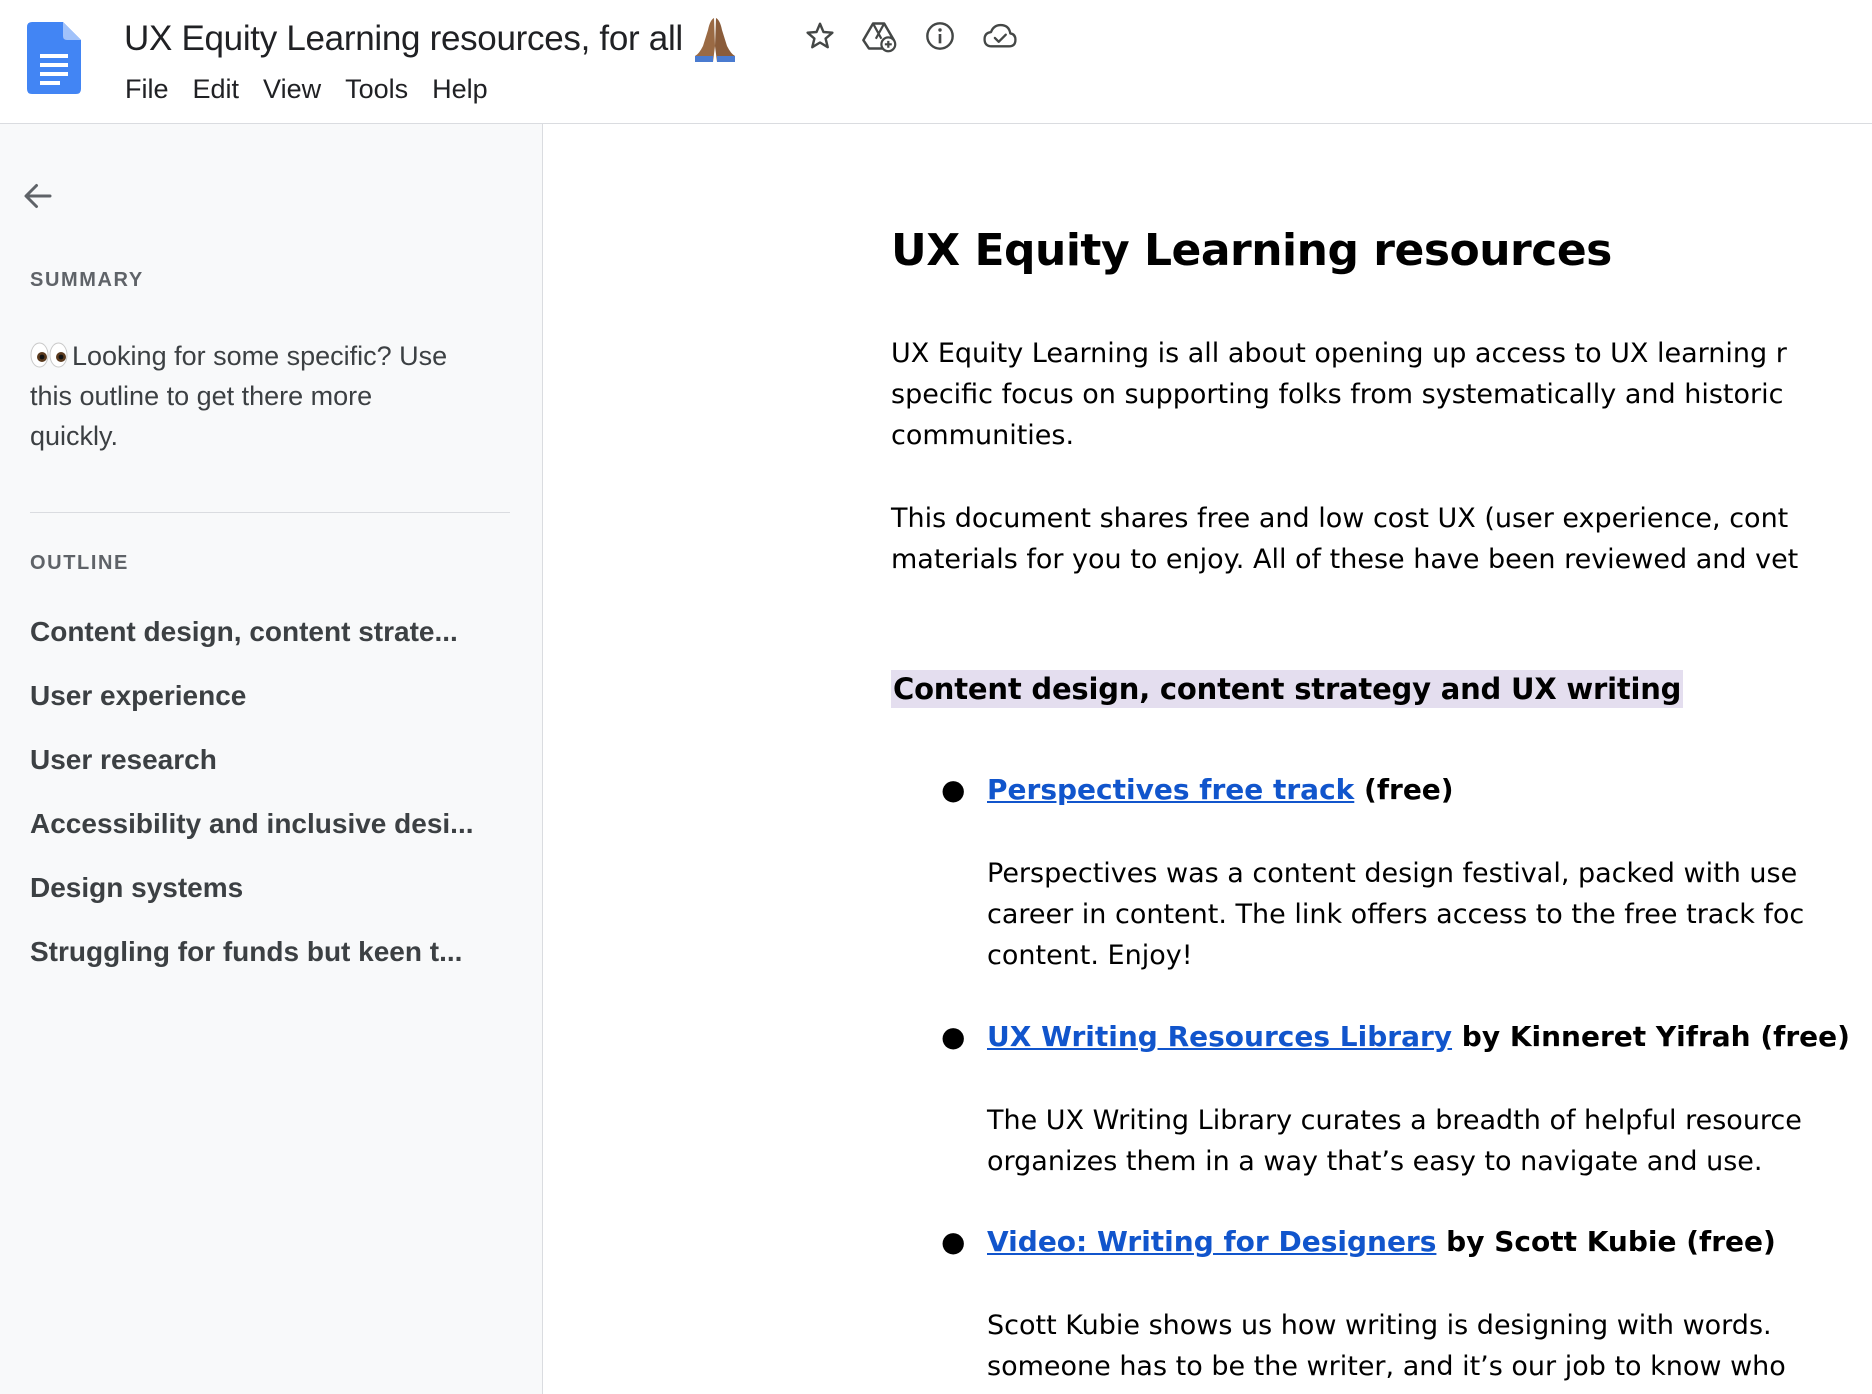 The width and height of the screenshot is (1872, 1394). I want to click on cloud-saved-icon, so click(1000, 36).